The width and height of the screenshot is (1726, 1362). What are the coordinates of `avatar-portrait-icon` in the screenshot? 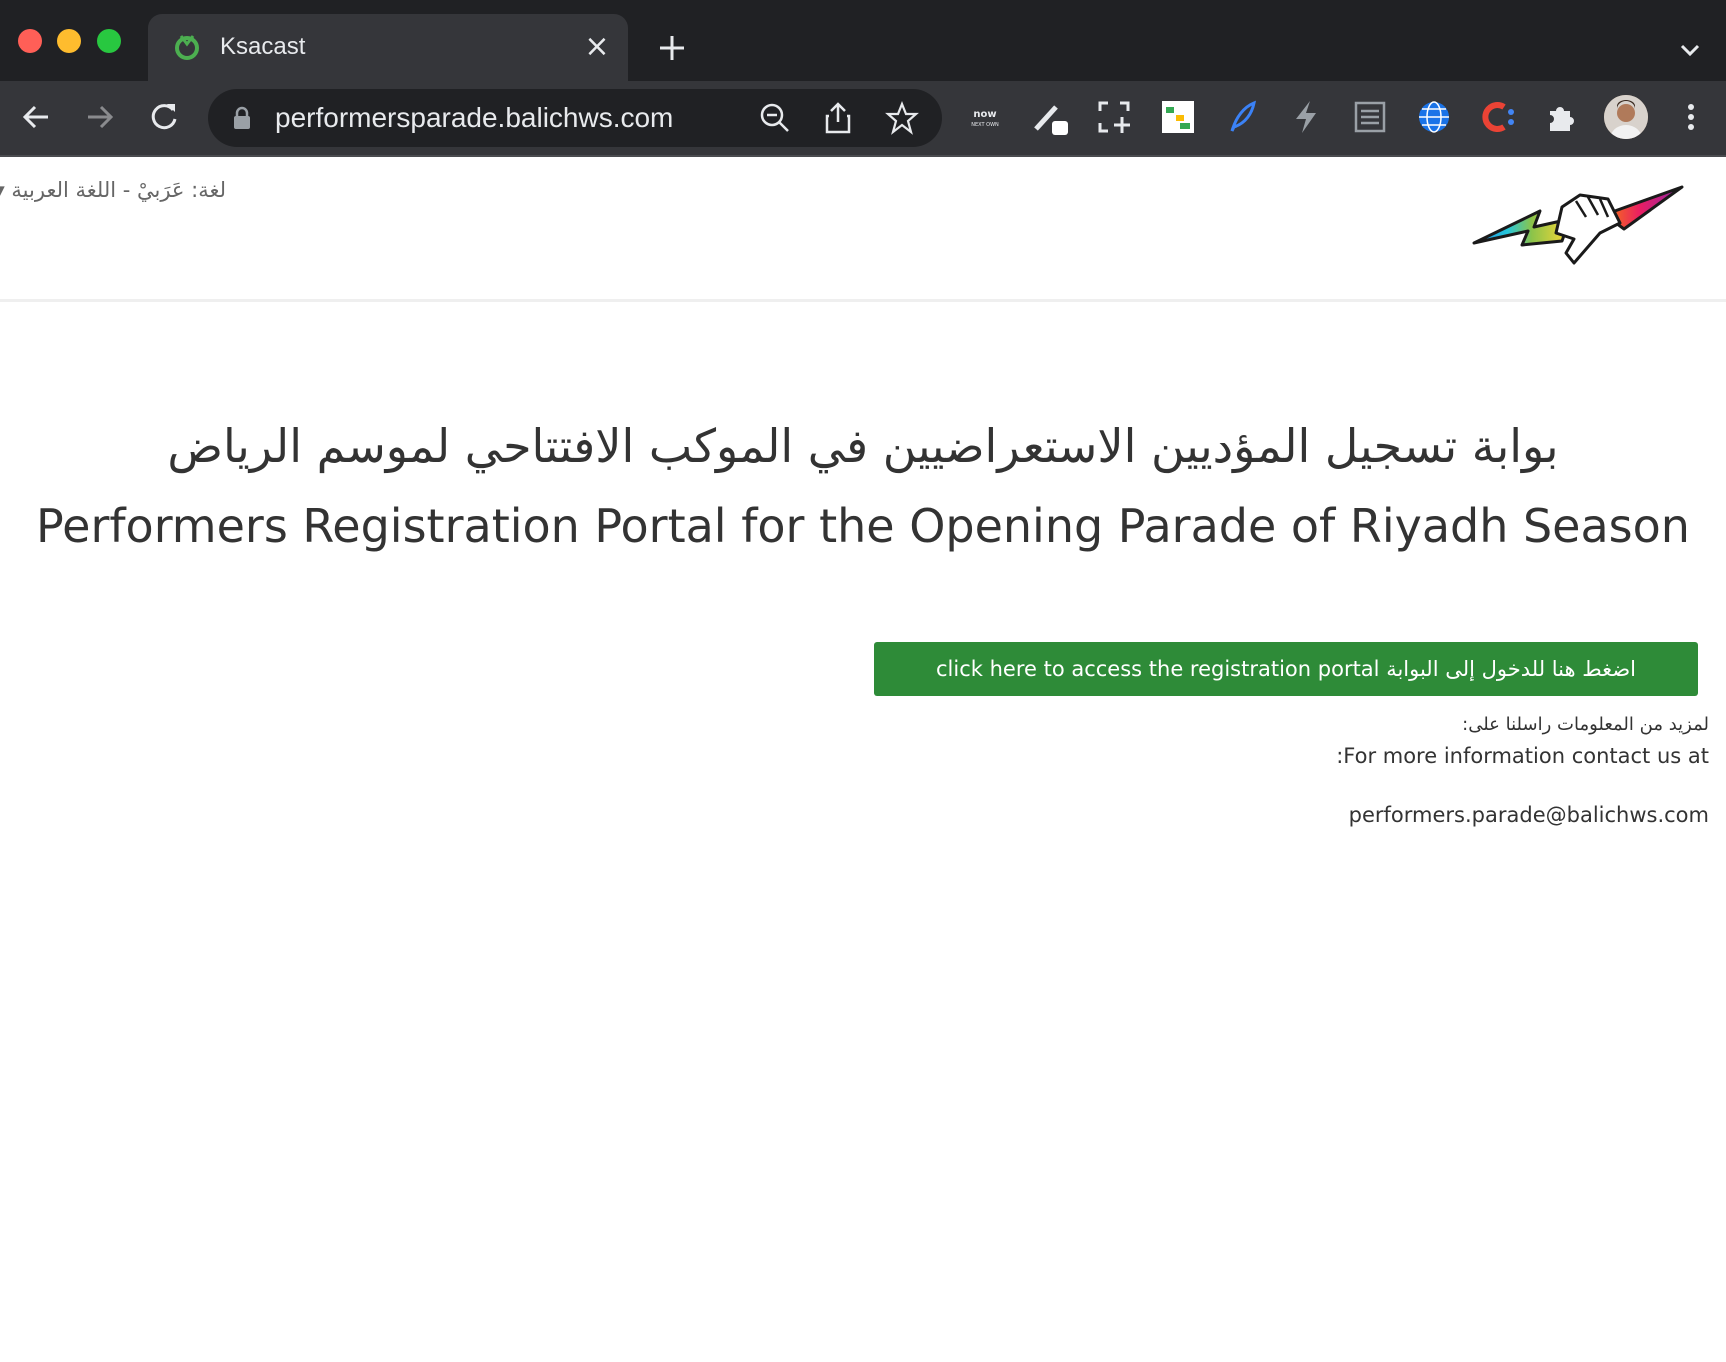 It's located at (1626, 117).